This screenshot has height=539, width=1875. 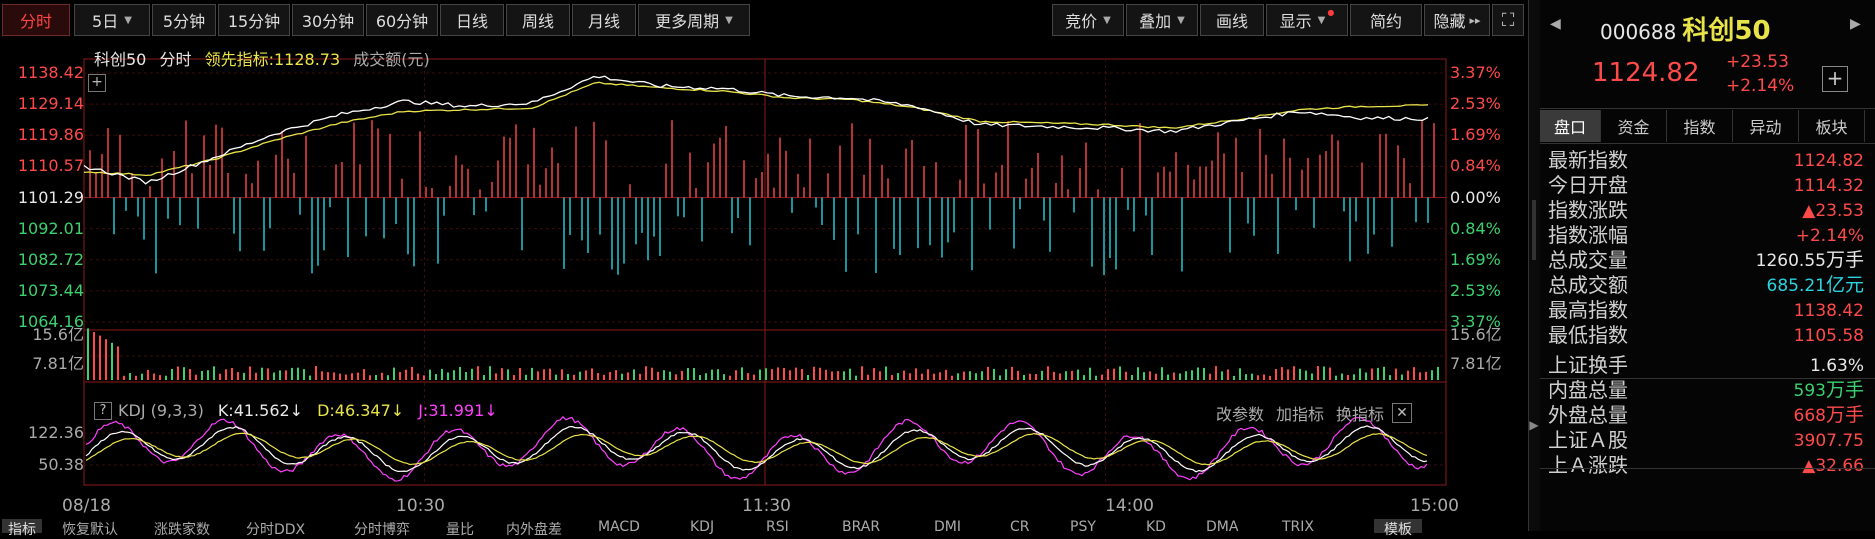 I want to click on stat-value: 1124.82, so click(x=1828, y=160).